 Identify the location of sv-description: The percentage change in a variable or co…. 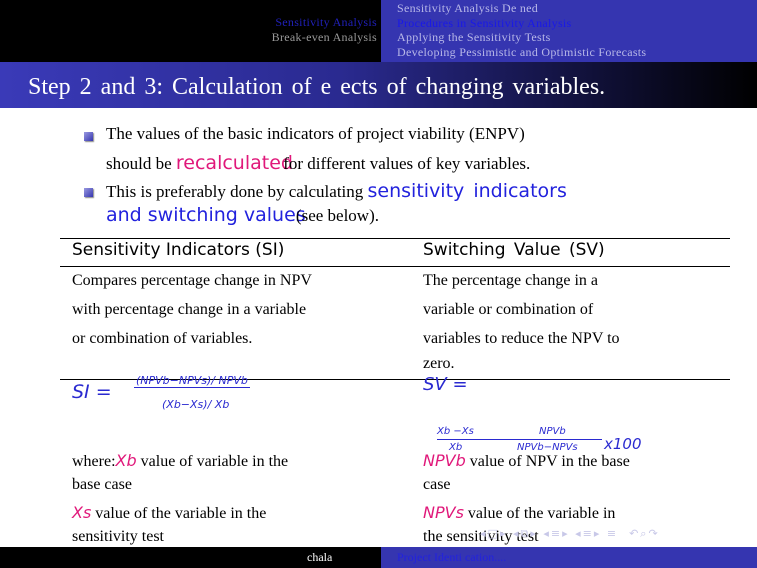
(521, 322).